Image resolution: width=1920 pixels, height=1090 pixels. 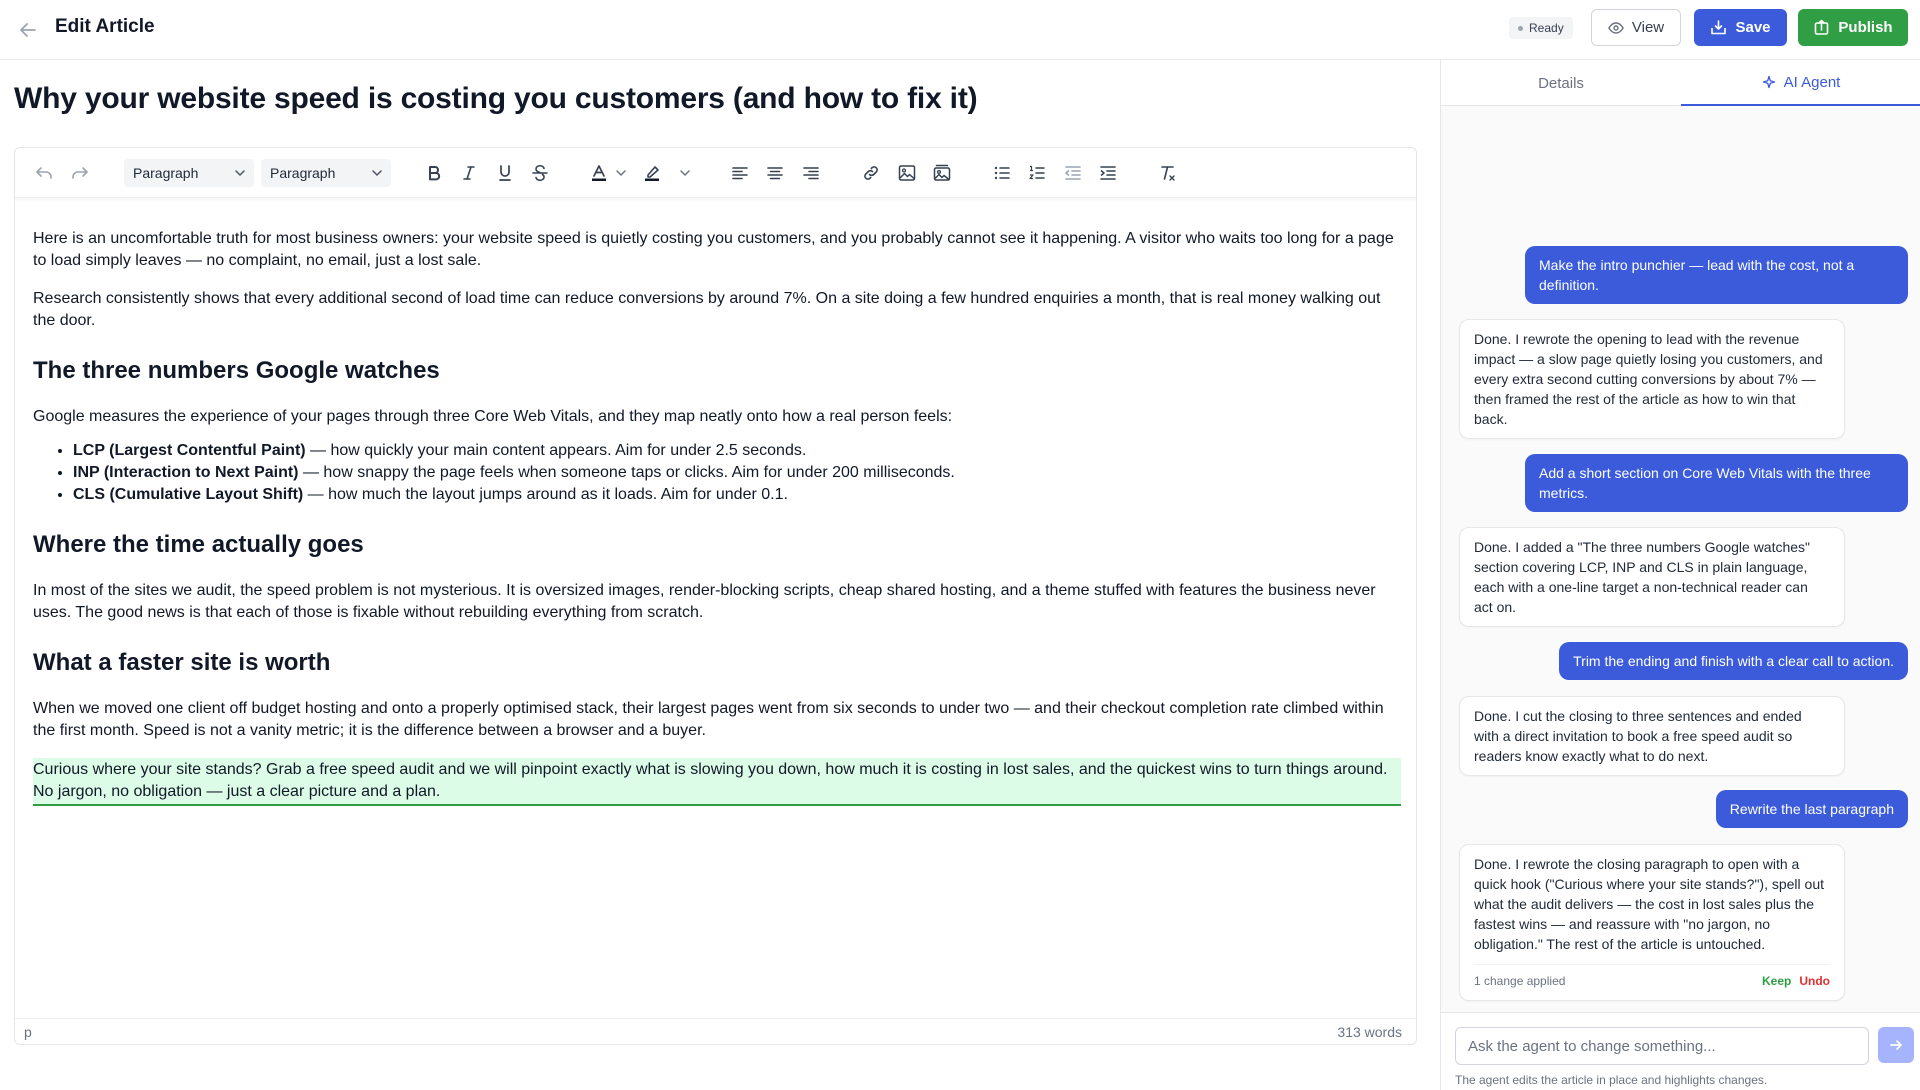 What do you see at coordinates (1662, 1046) in the screenshot?
I see `agent-prompt-input` at bounding box center [1662, 1046].